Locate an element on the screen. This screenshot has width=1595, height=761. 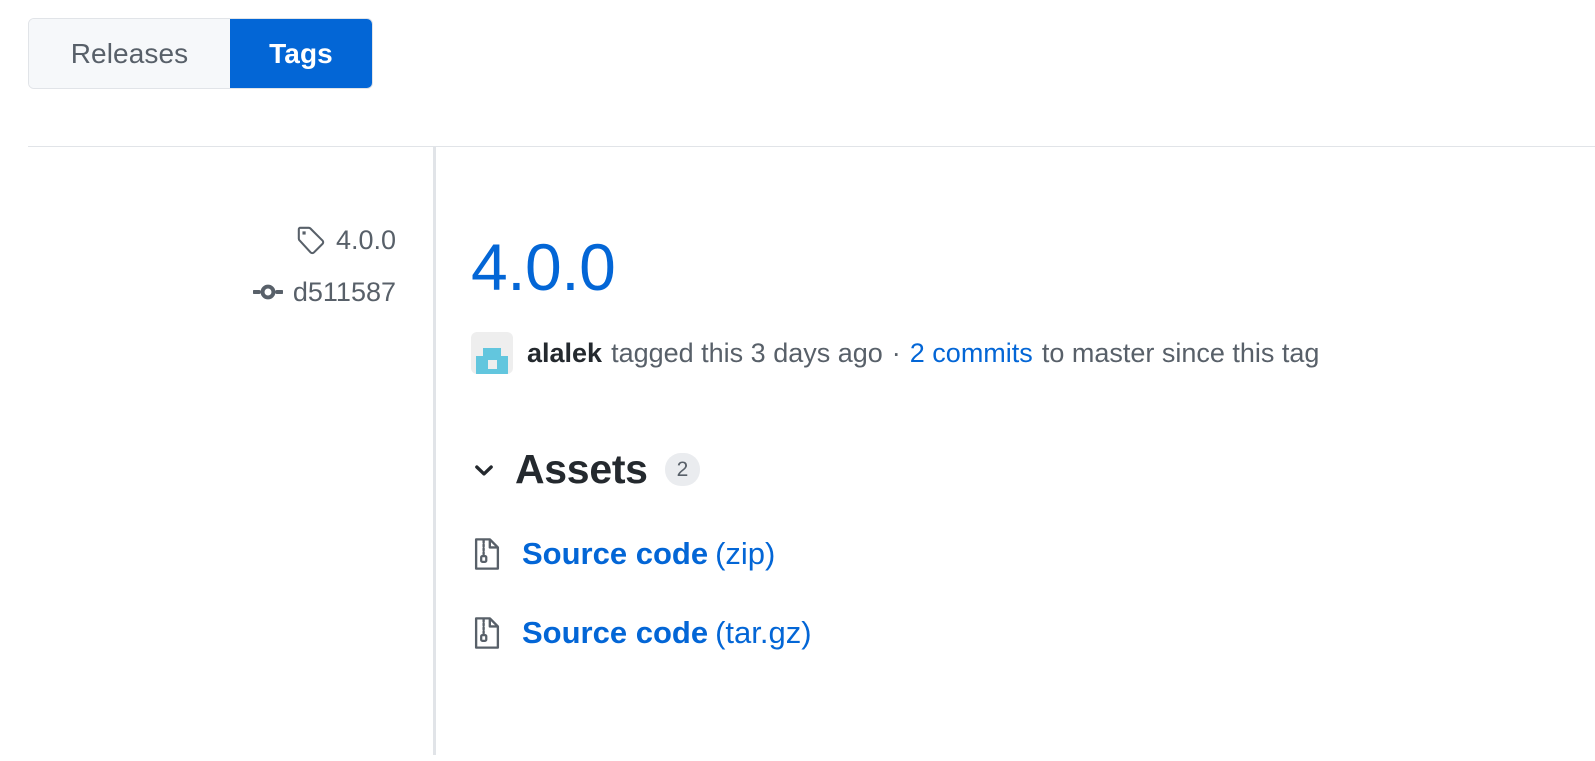
avatar-shape-top is located at coordinates (492, 352).